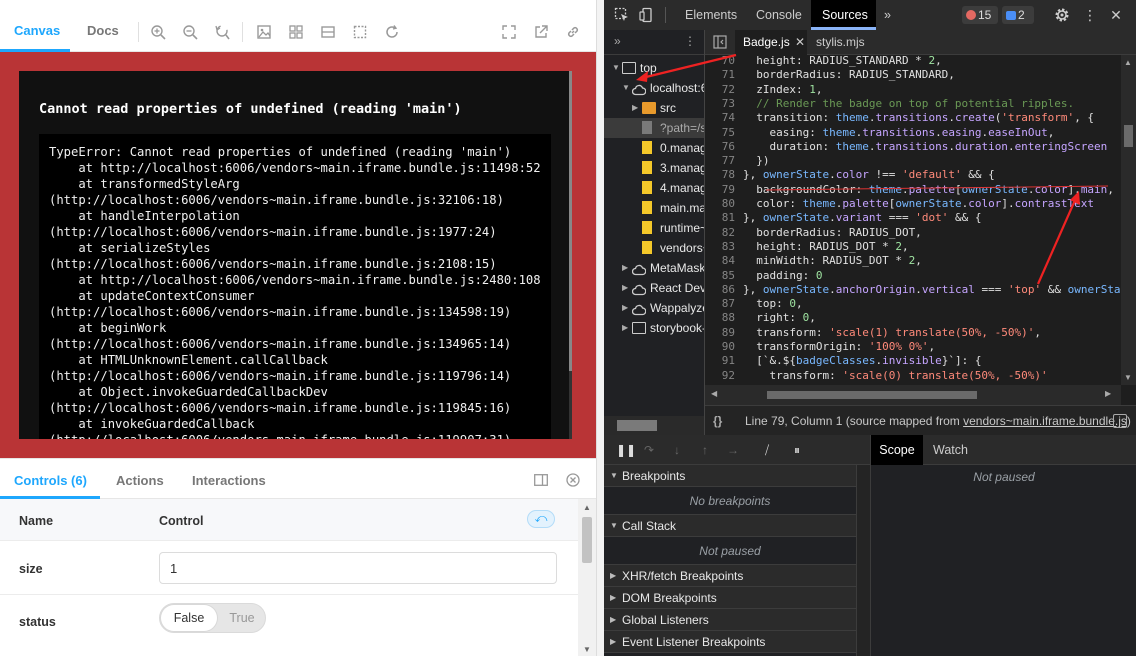 This screenshot has height=656, width=1136. I want to click on tab-console: Console, so click(779, 15).